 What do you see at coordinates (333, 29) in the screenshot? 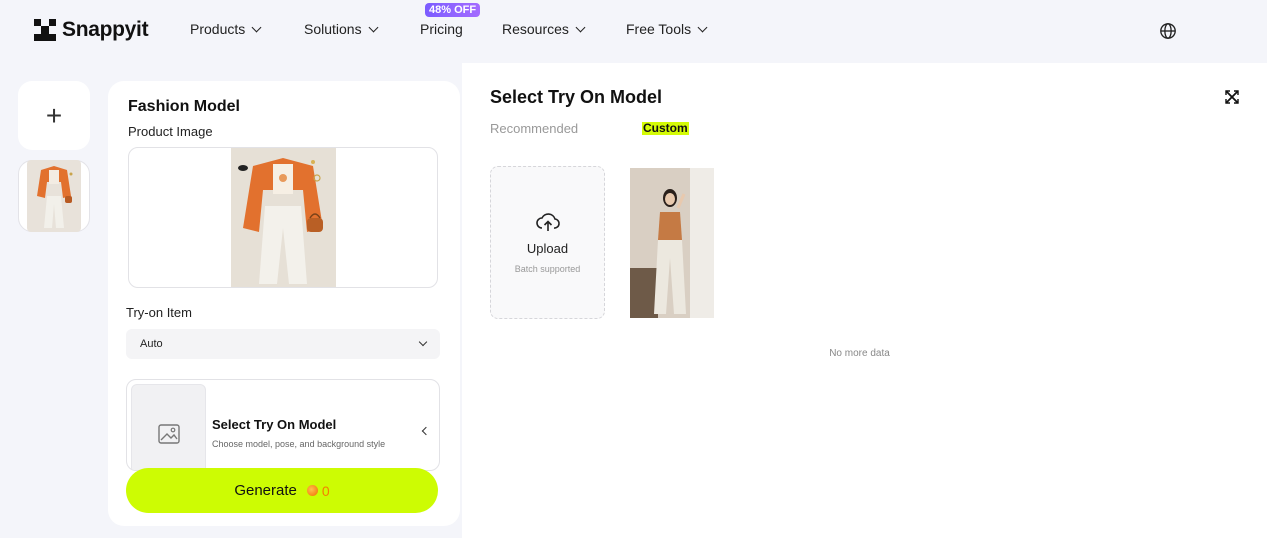
I see `nav-solutions-label: Solutions` at bounding box center [333, 29].